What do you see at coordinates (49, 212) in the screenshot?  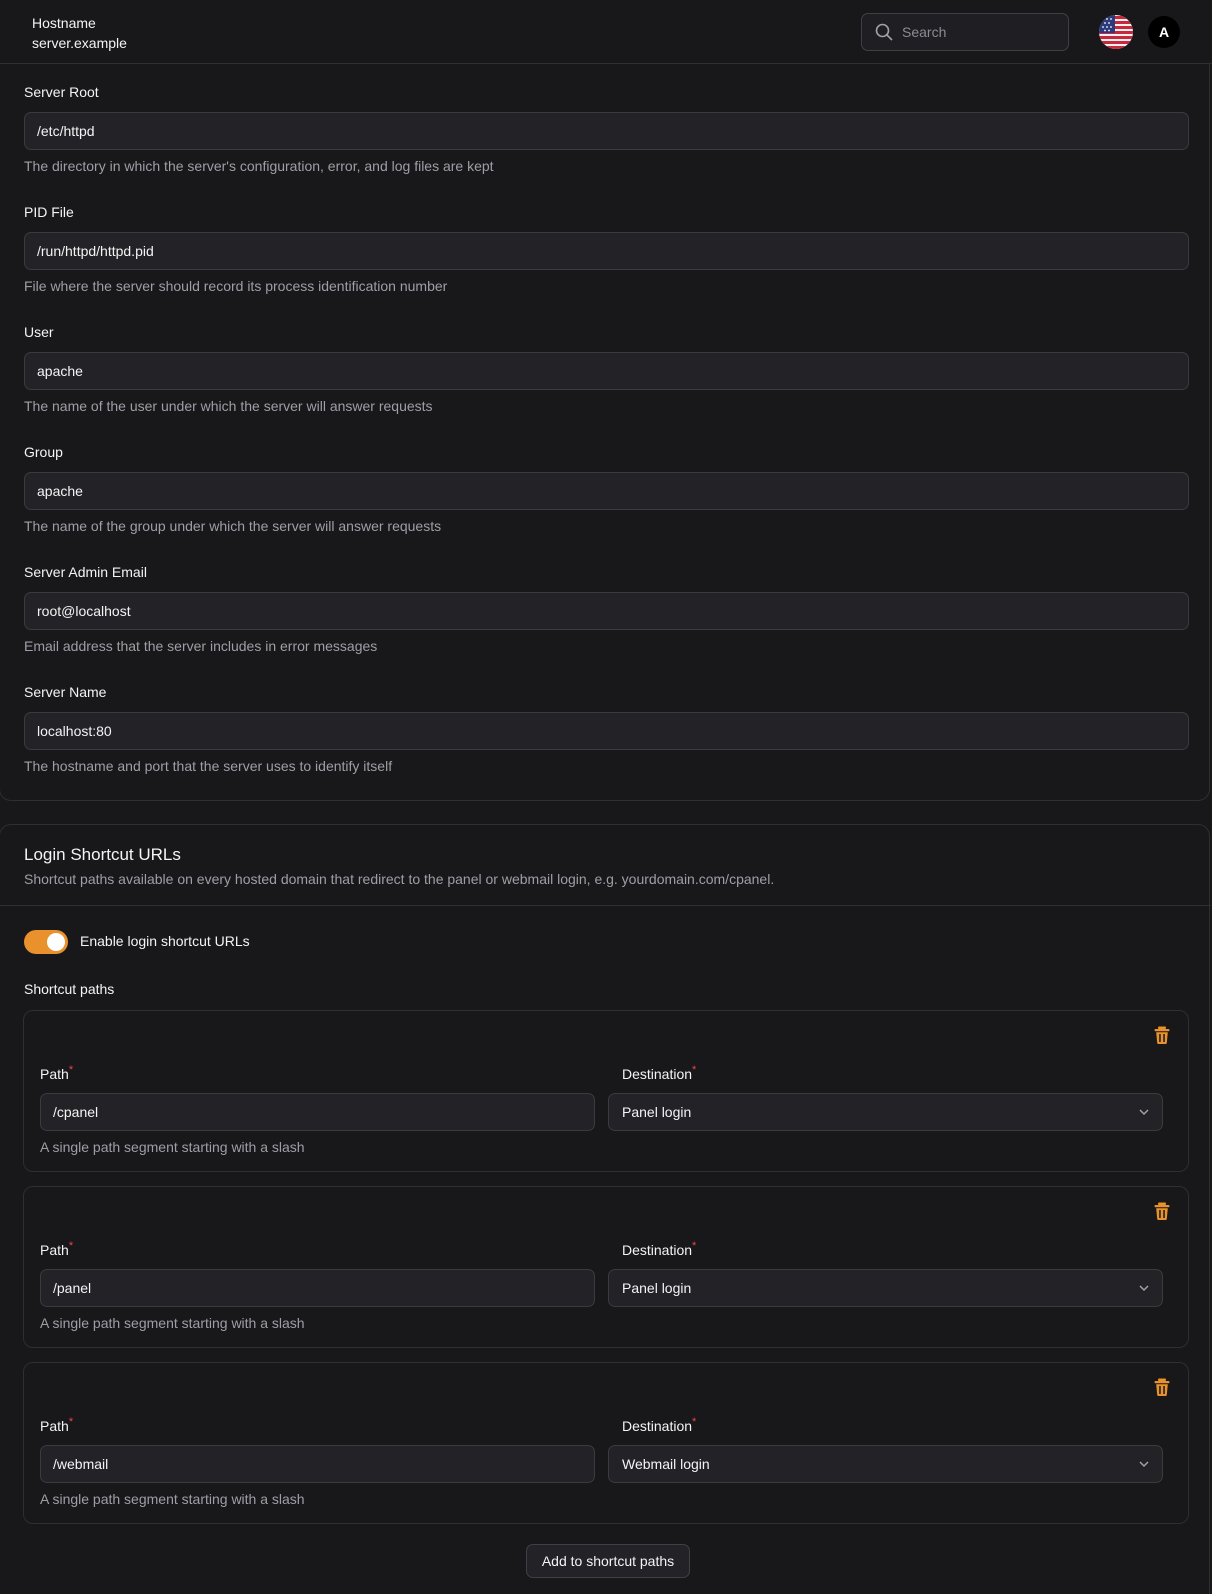 I see `pid-file-label: PID File` at bounding box center [49, 212].